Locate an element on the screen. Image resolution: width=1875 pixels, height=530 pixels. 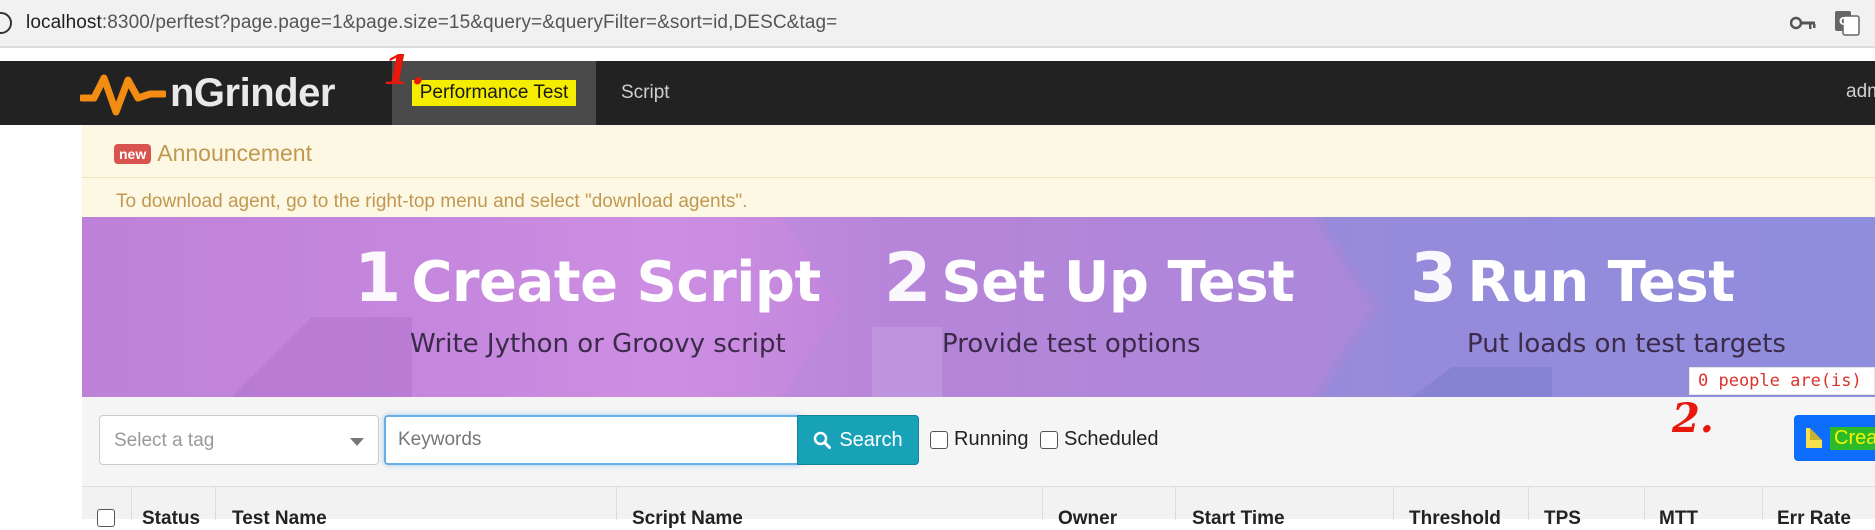
step-1: 1 Create Script is located at coordinates (587, 278).